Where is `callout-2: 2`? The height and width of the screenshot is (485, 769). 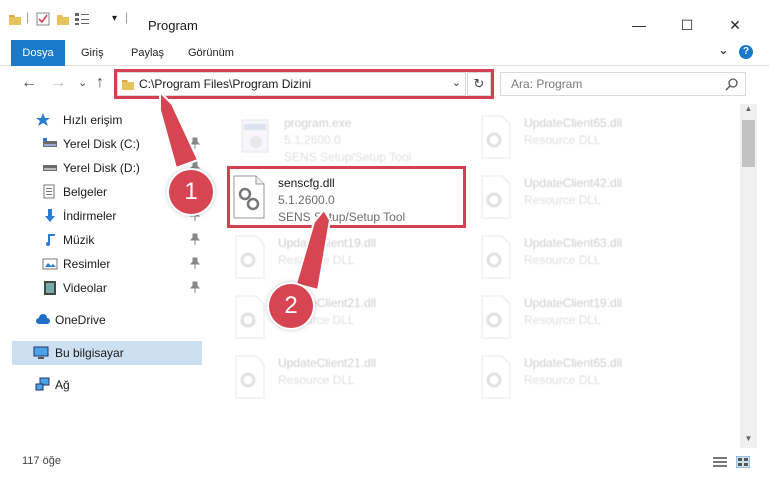 callout-2: 2 is located at coordinates (291, 306).